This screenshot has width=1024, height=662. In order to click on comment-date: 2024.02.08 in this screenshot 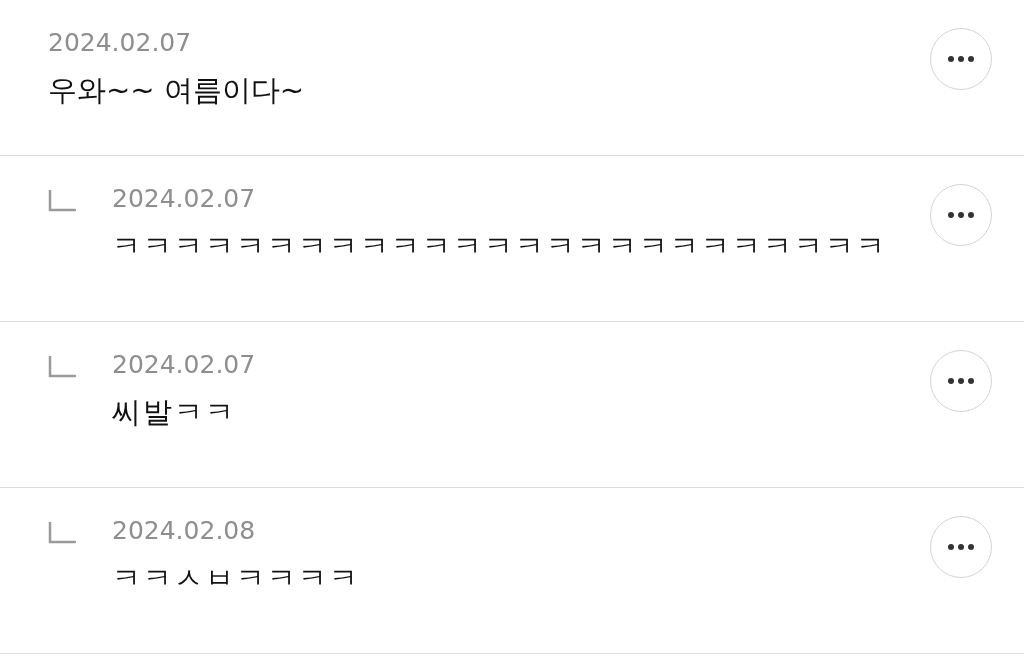, I will do `click(184, 531)`.